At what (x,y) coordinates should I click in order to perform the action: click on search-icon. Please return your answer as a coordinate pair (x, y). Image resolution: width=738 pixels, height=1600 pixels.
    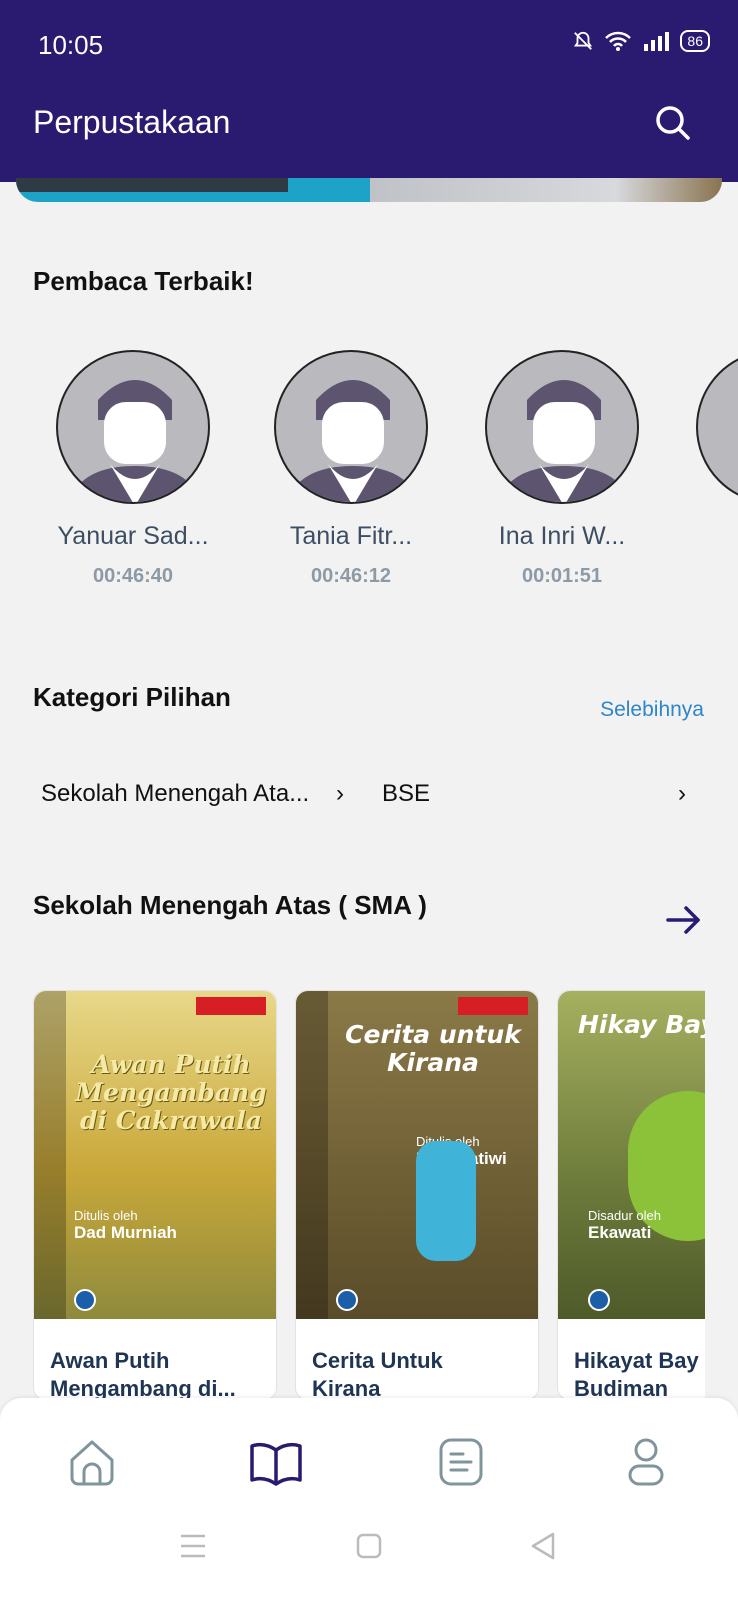
    Looking at the image, I should click on (672, 122).